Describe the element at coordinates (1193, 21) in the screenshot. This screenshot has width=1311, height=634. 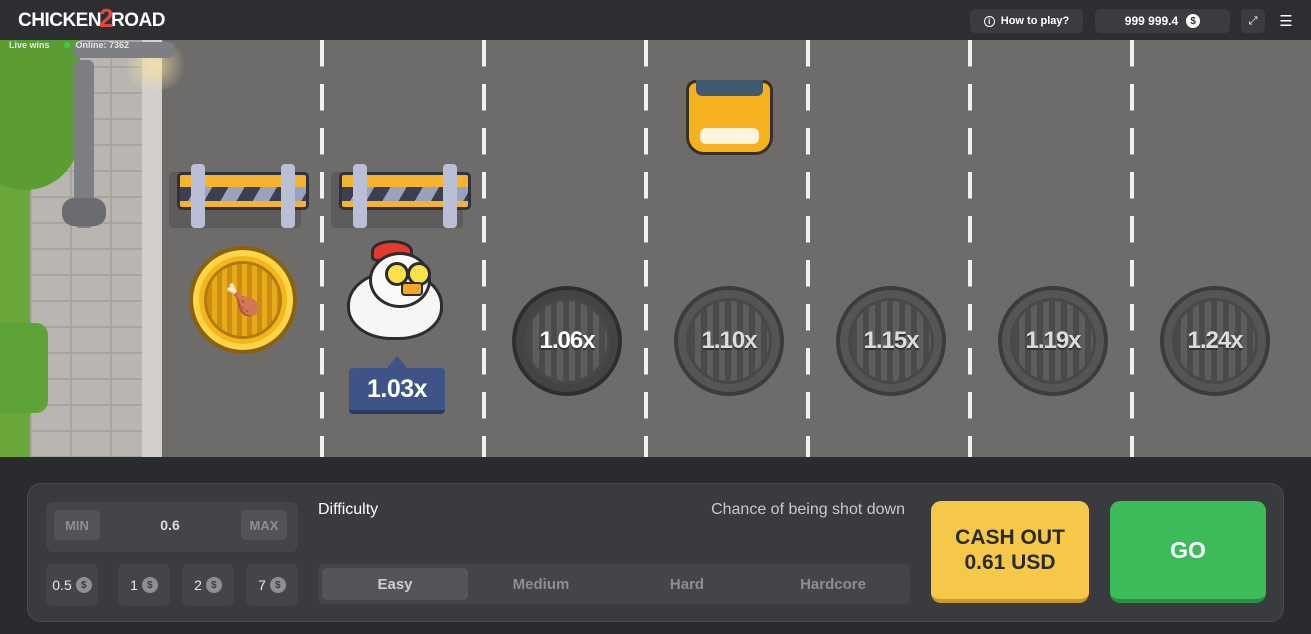
I see `currency-icon: $` at that location.